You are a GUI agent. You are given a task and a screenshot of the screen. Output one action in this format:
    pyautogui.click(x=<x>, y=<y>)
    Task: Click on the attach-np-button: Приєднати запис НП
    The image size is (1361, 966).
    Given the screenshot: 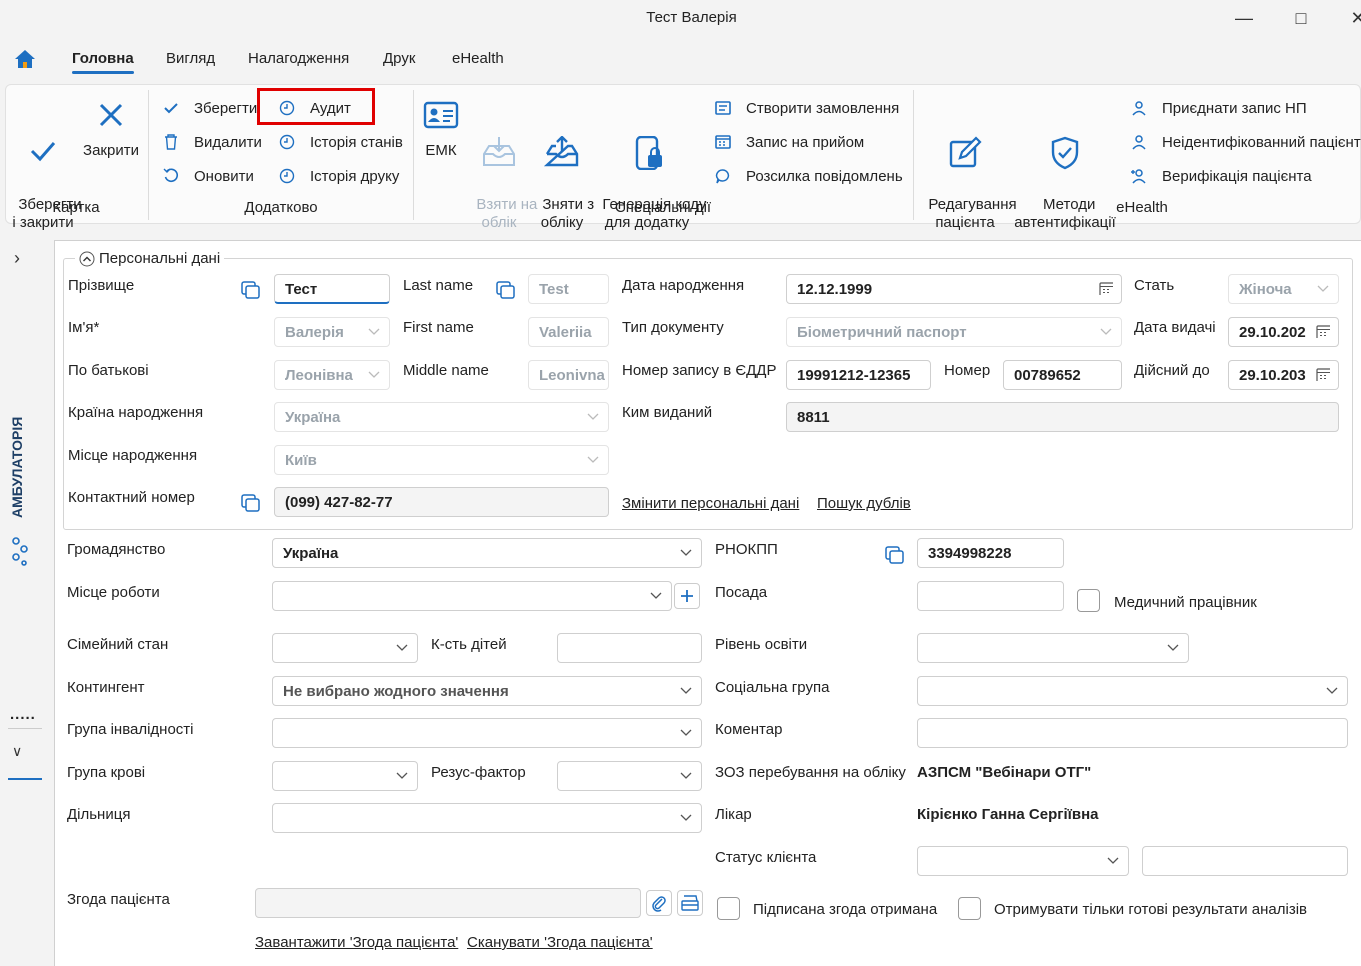 What is the action you would take?
    pyautogui.click(x=1218, y=108)
    